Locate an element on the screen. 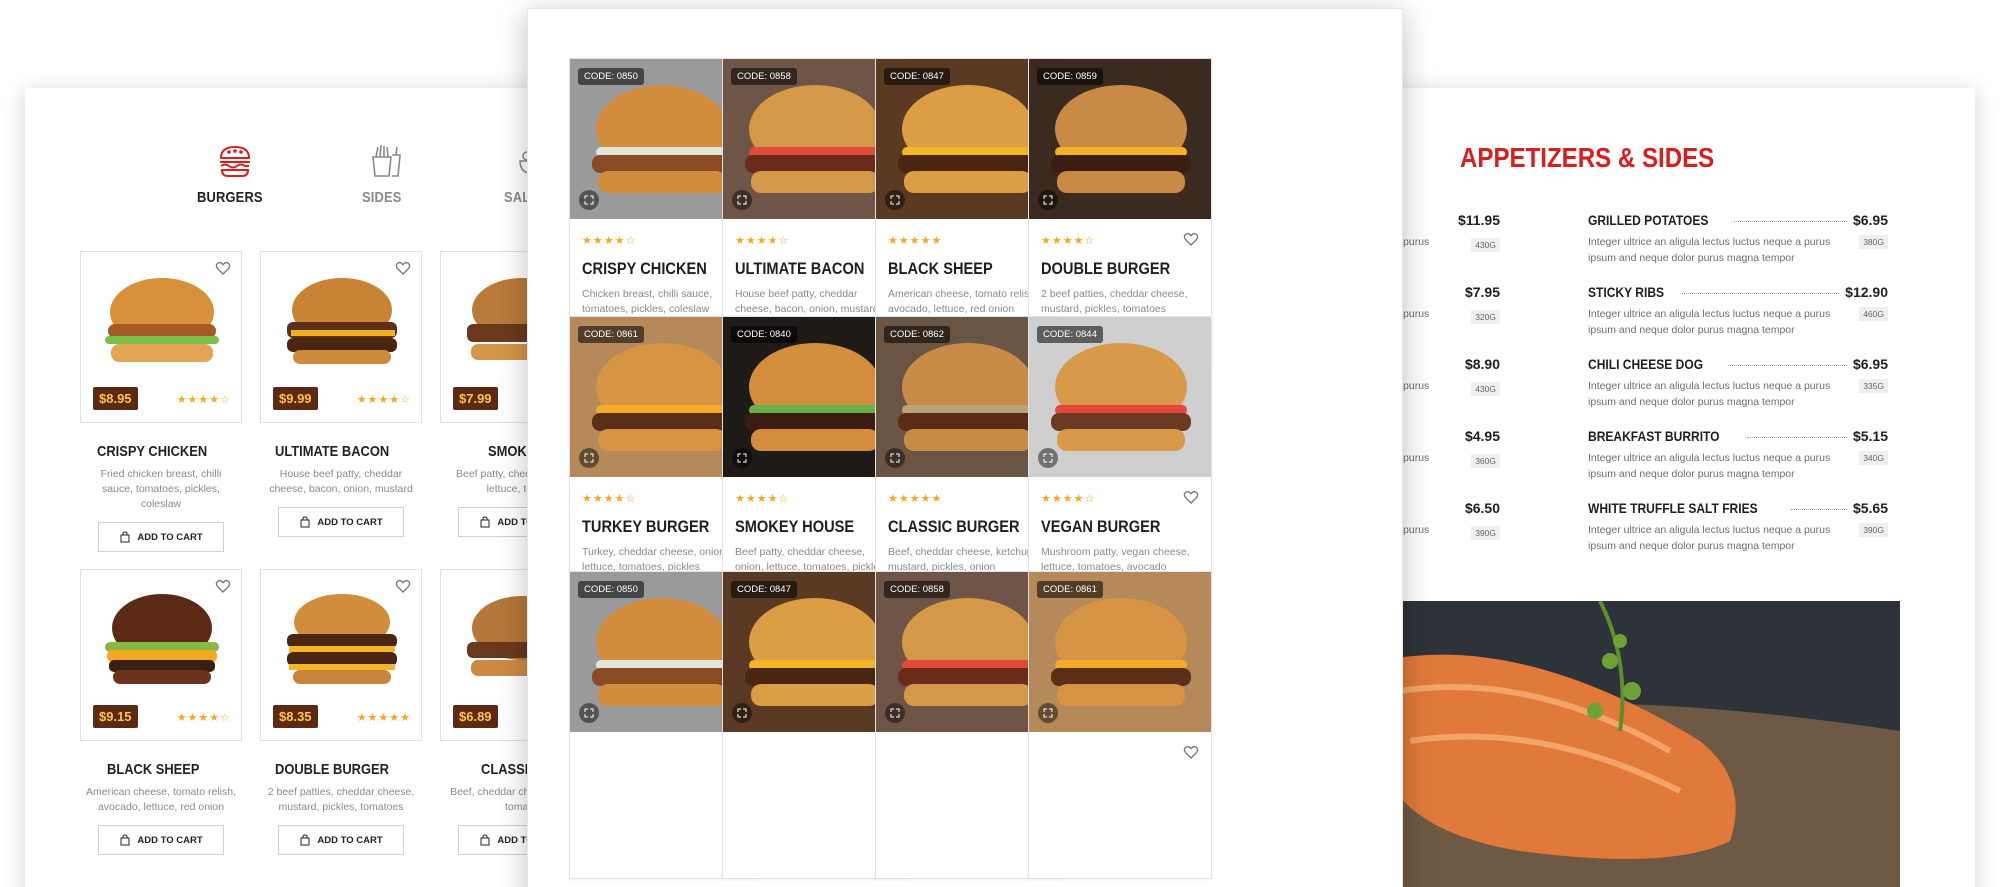 The height and width of the screenshot is (887, 2000). product-photo: CODE: 0861 is located at coordinates (1120, 652).